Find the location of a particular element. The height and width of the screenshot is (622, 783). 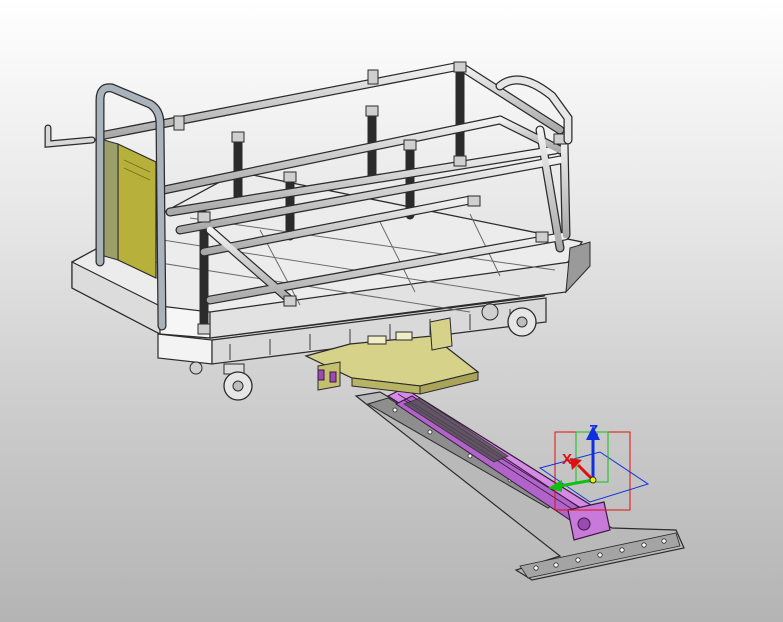

caster-rear-right is located at coordinates (490, 312).